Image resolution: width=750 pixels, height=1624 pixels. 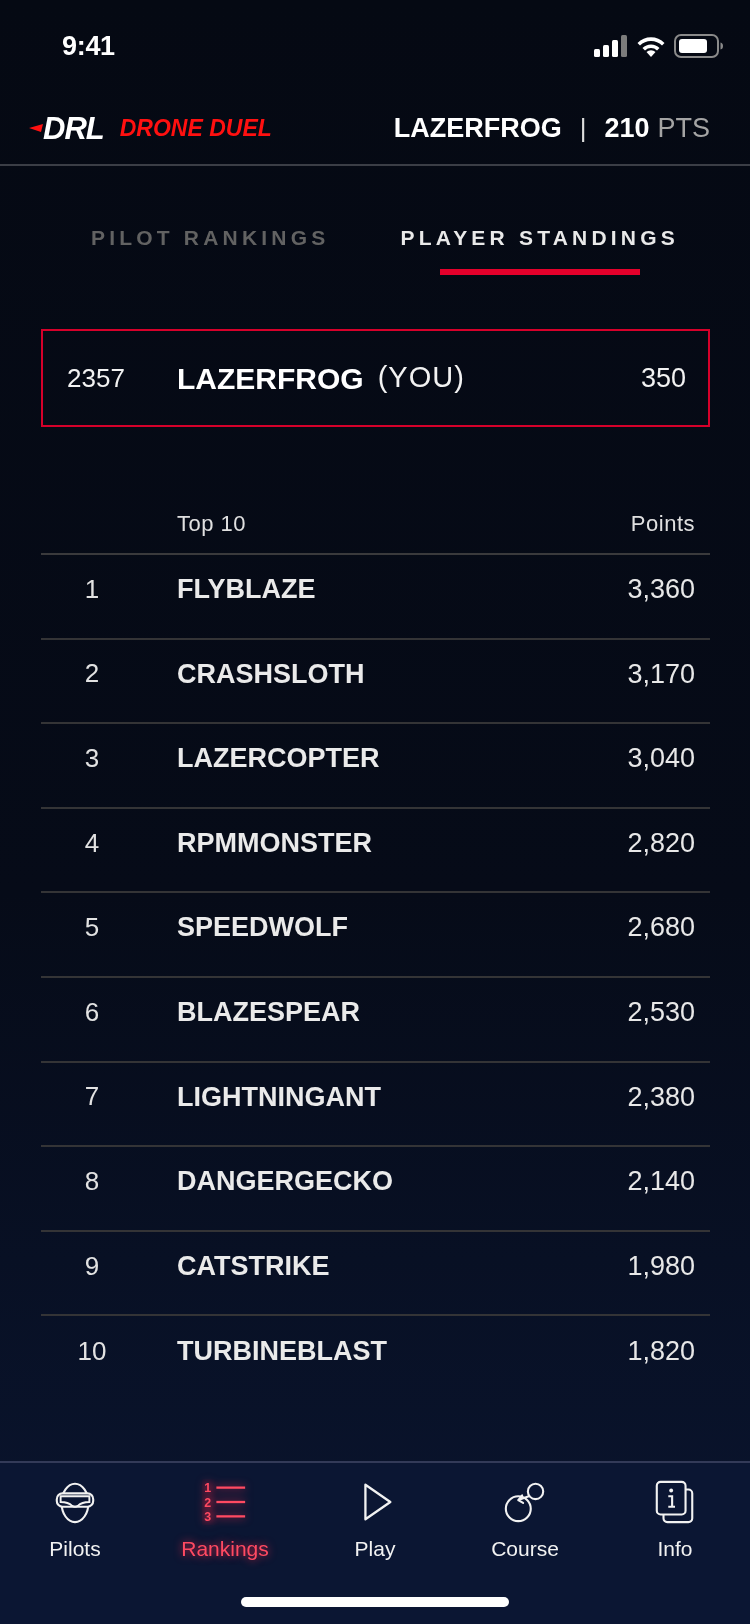 What do you see at coordinates (663, 378) in the screenshot?
I see `points-value: 350` at bounding box center [663, 378].